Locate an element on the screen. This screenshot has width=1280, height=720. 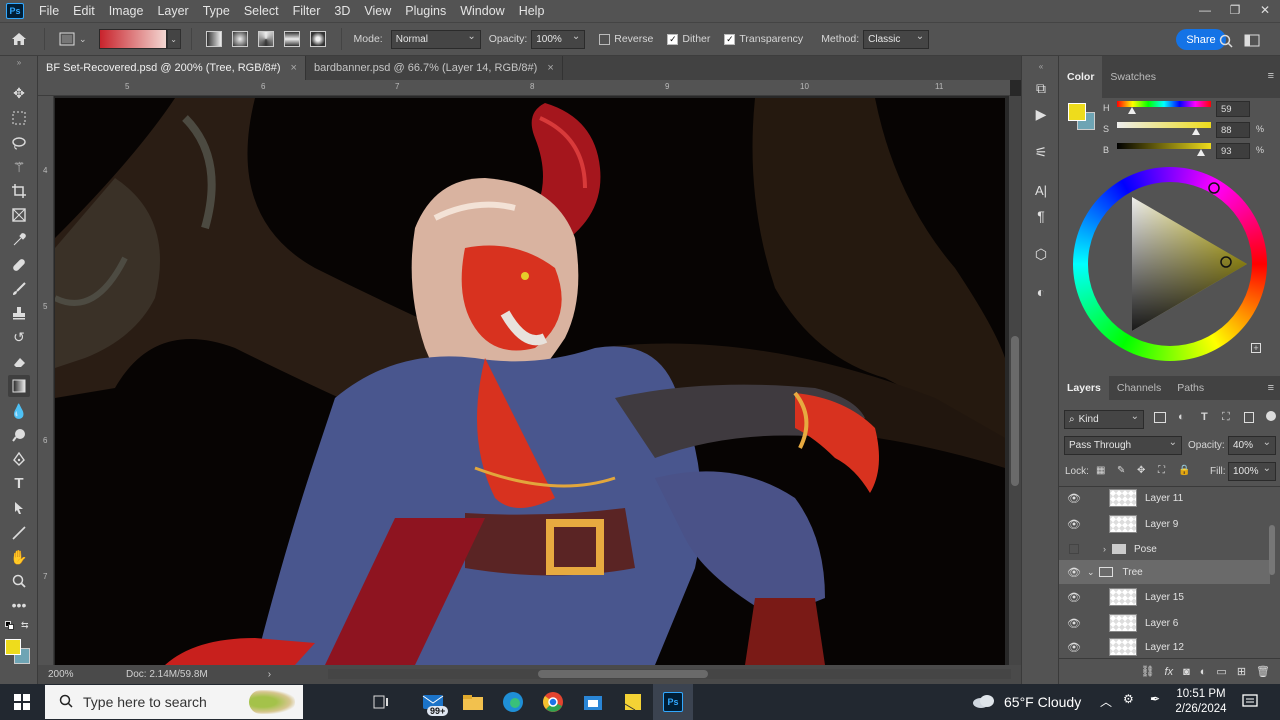
healing-brush-tool-icon is located at coordinates (19, 265).